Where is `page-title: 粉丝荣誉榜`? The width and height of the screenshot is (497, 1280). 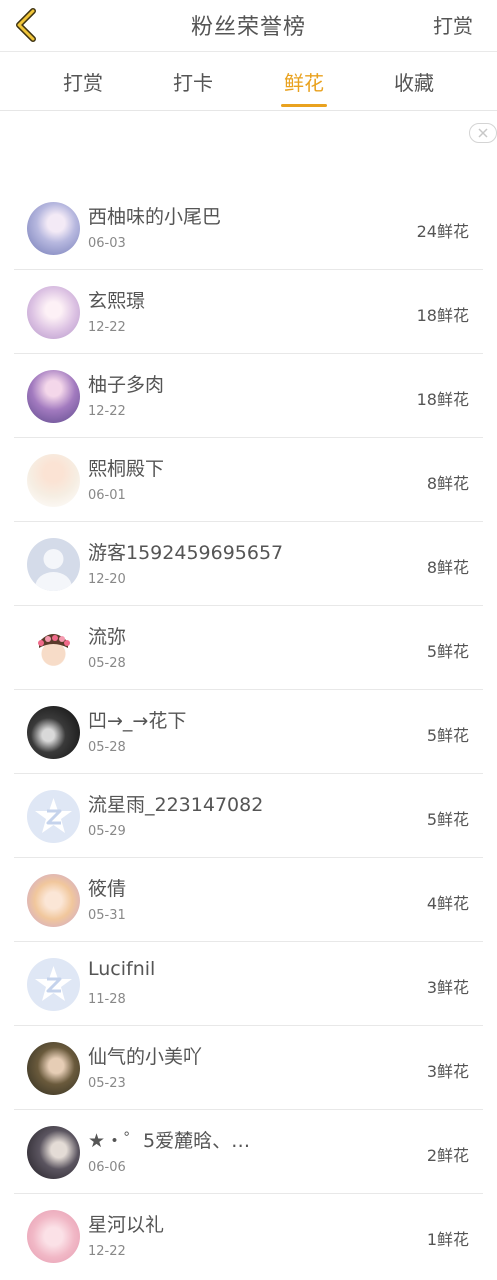
page-title: 粉丝荣誉榜 is located at coordinates (248, 27).